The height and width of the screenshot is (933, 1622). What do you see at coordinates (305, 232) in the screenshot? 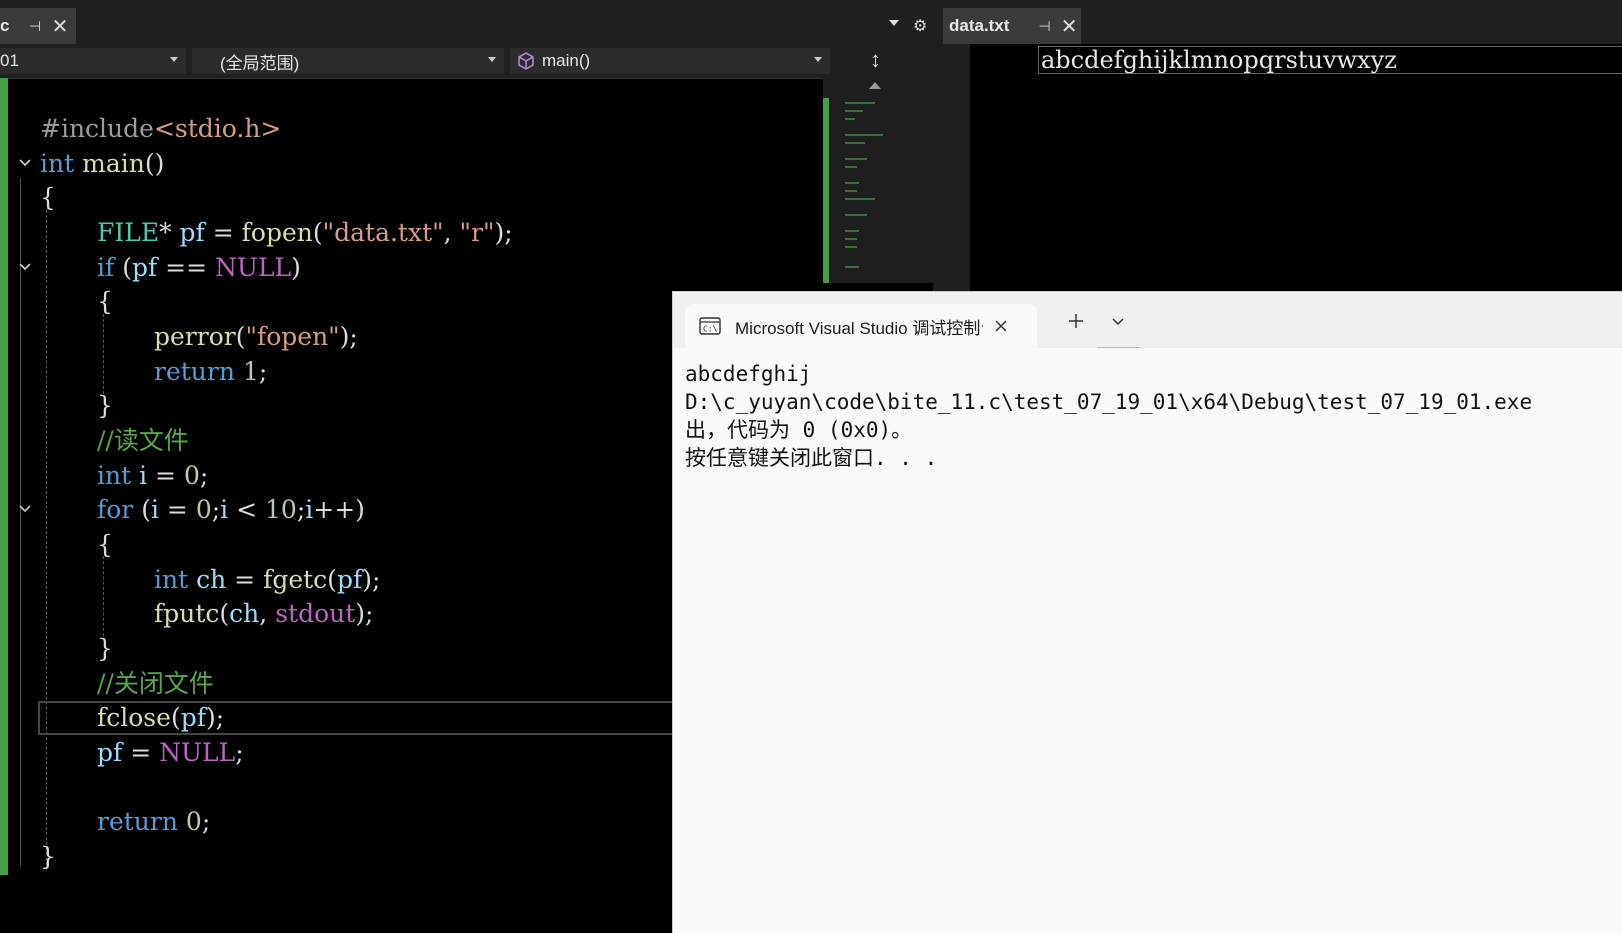
I see `code-line: FILE* pf = fopen("data.txt", "r");` at bounding box center [305, 232].